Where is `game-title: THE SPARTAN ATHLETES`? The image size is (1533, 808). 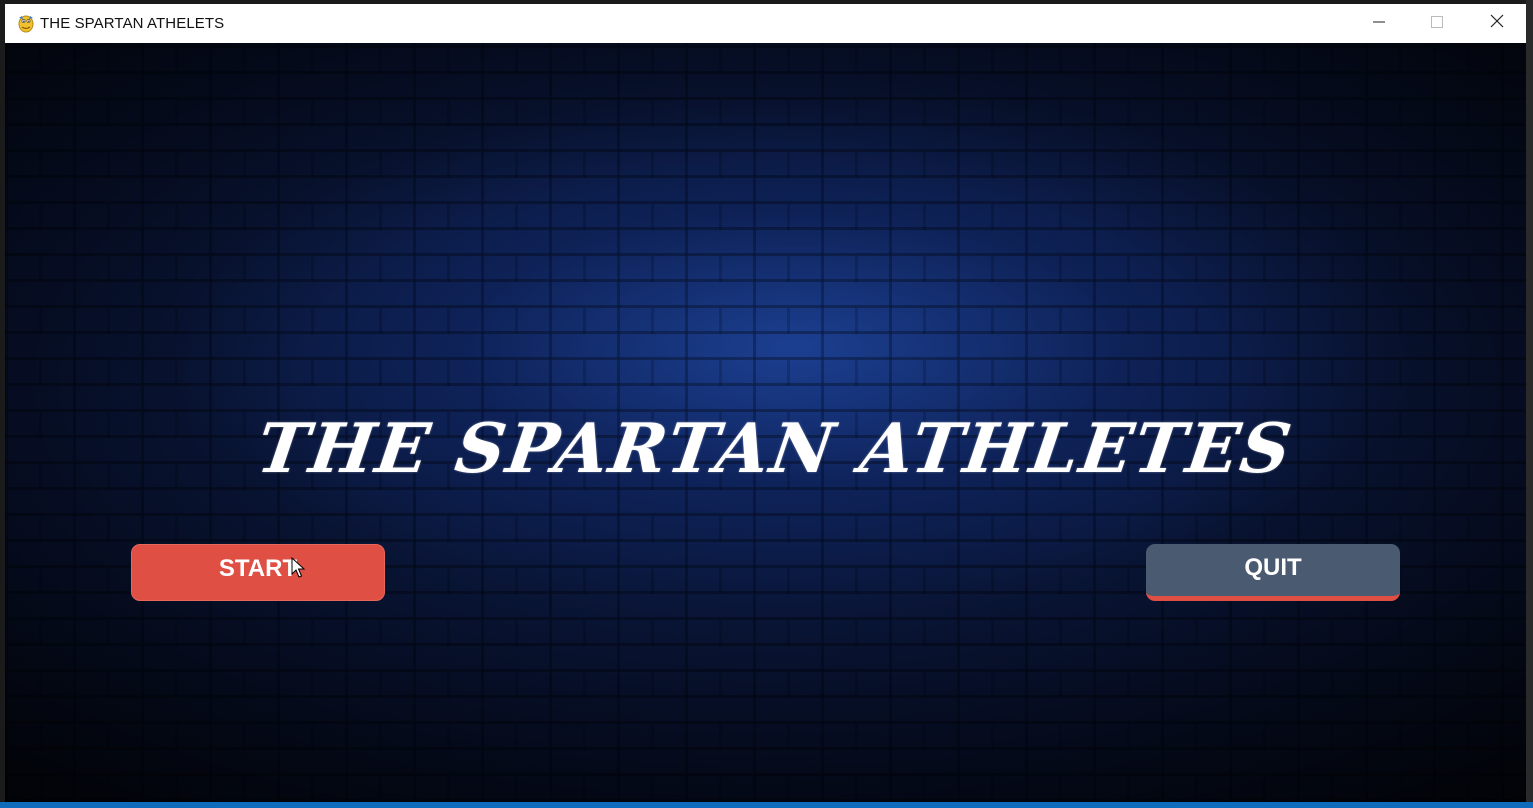
game-title: THE SPARTAN ATHLETES is located at coordinates (775, 449).